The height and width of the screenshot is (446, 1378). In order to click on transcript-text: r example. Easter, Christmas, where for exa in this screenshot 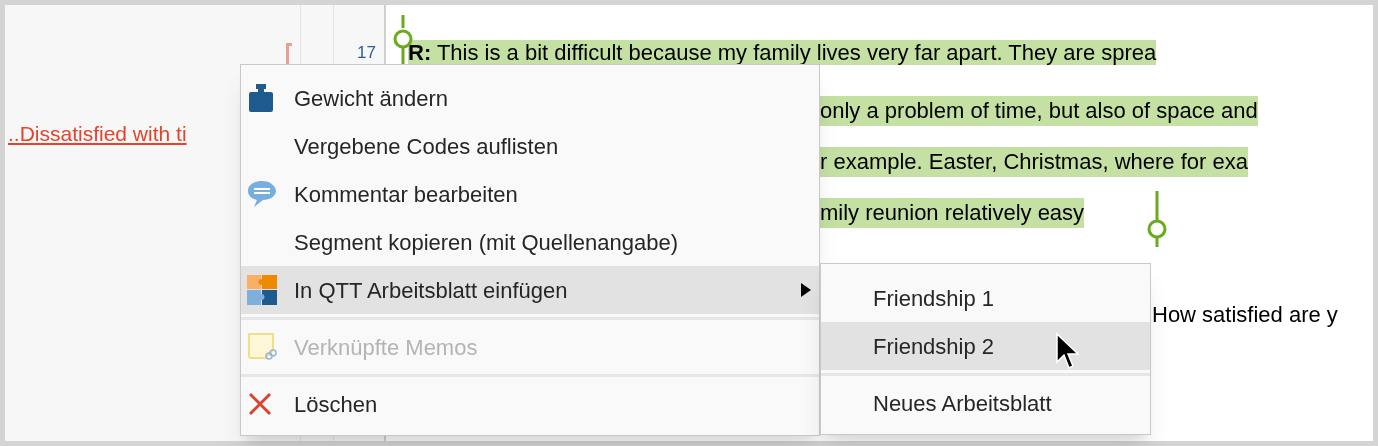, I will do `click(1034, 161)`.